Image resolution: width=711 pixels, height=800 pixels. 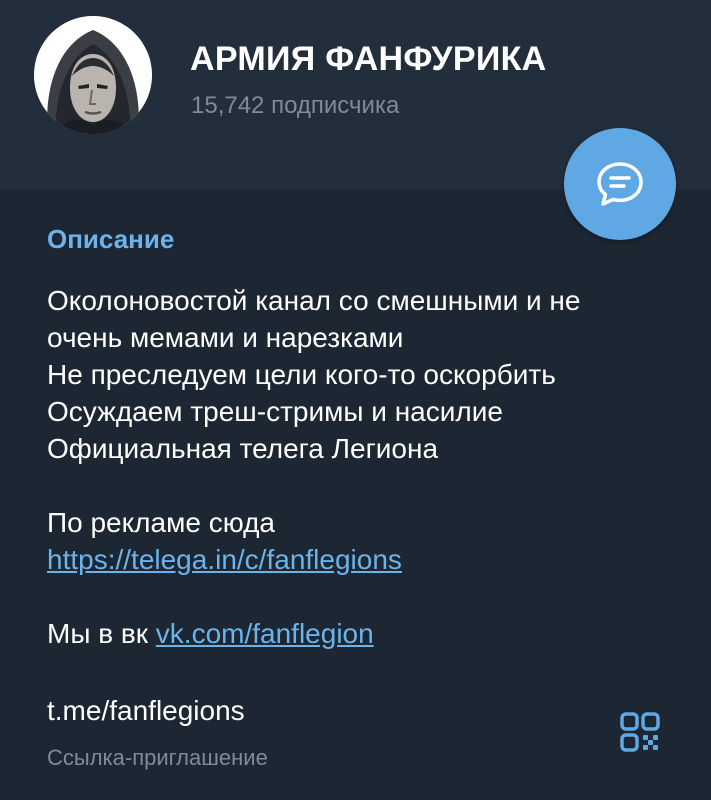 I want to click on vk-link: vk.com/fanflegion, so click(x=265, y=633).